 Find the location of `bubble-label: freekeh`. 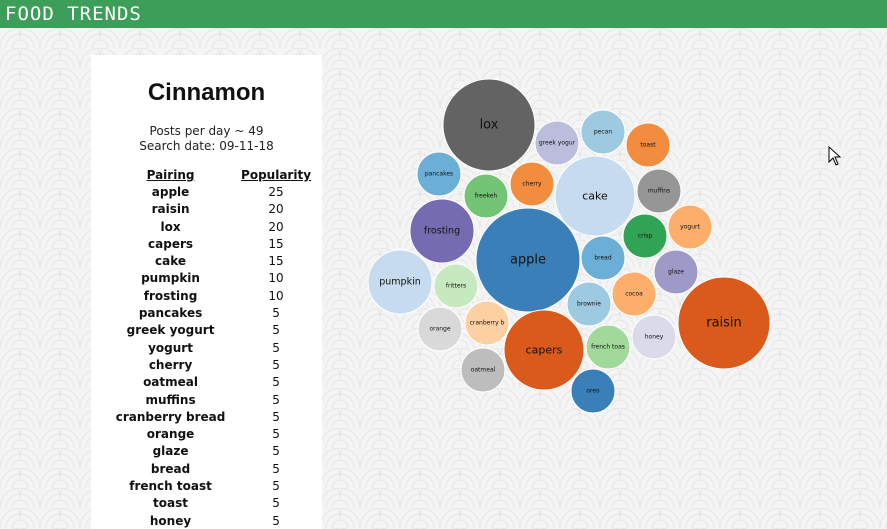

bubble-label: freekeh is located at coordinates (486, 196).